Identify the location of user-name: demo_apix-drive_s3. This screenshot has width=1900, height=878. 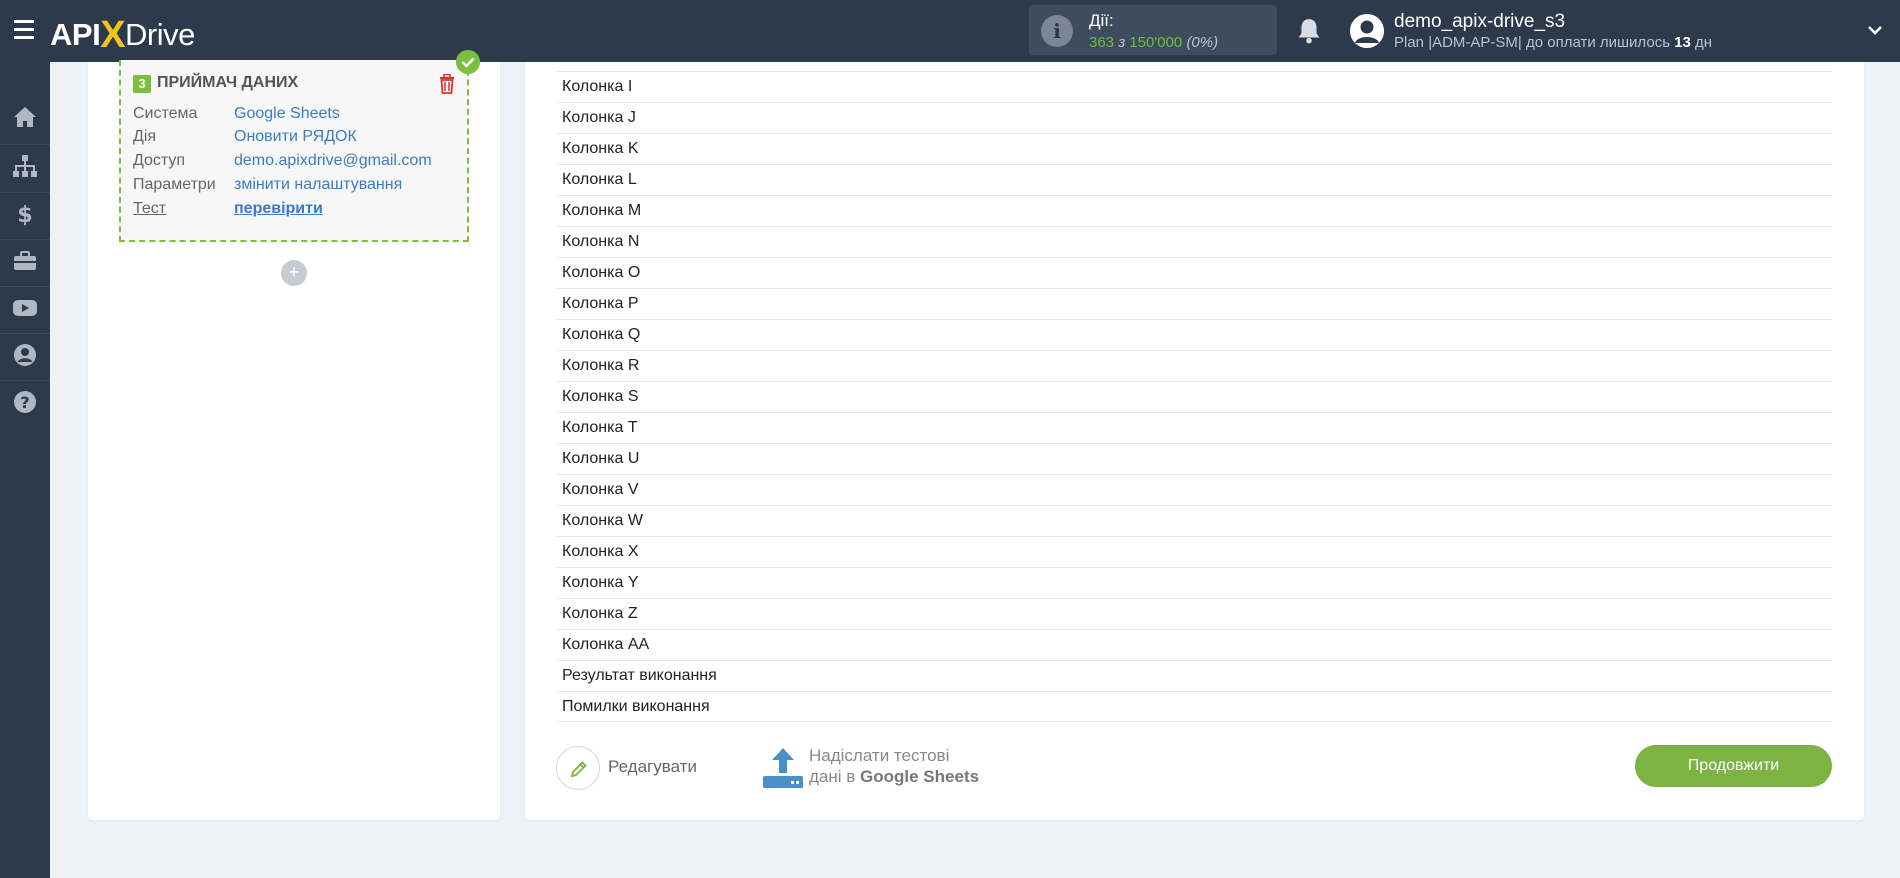
(1479, 22).